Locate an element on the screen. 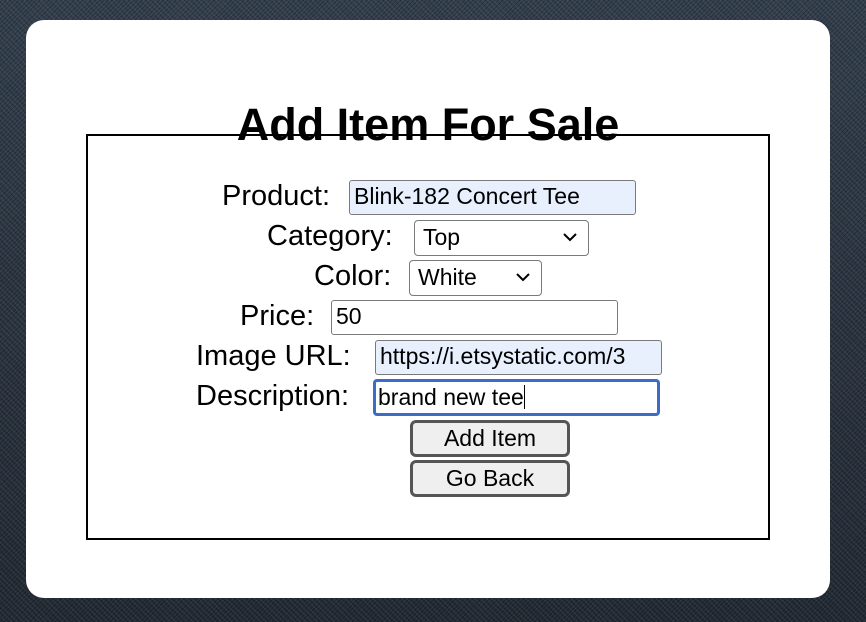 This screenshot has height=622, width=866. description-value: brand new tee is located at coordinates (451, 397).